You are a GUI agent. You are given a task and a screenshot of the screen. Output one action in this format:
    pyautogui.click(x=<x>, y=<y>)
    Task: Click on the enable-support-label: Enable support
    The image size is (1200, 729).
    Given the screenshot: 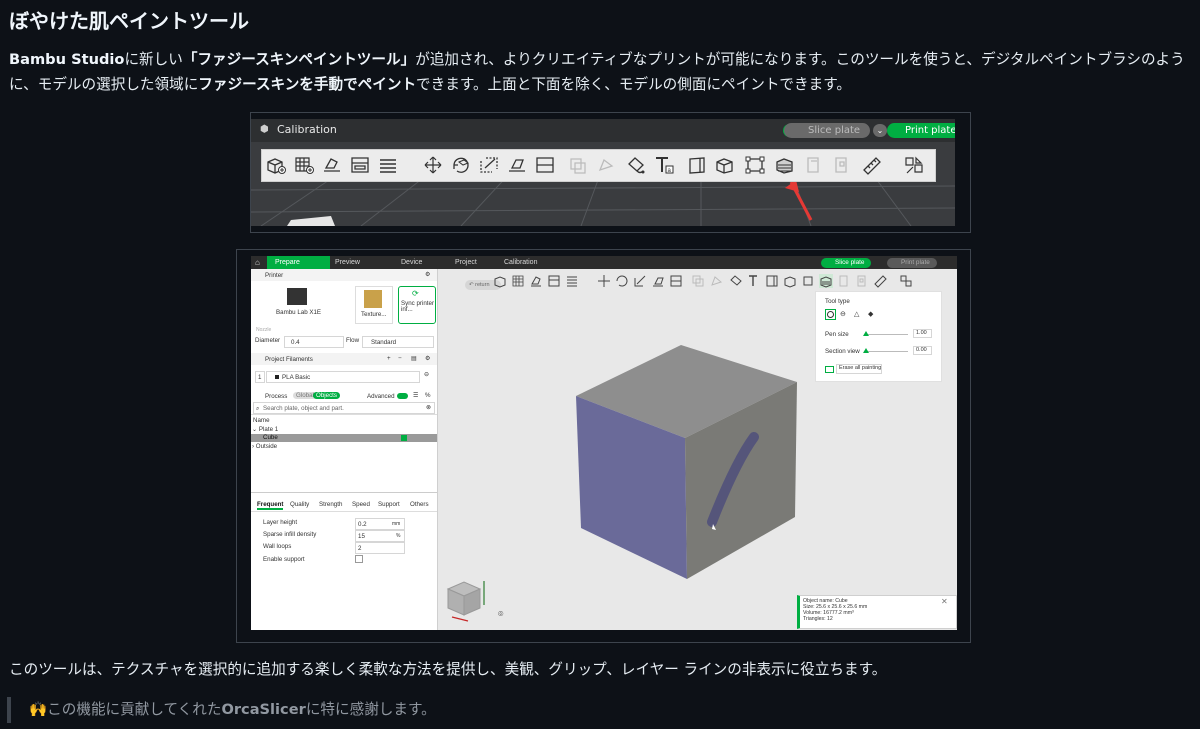 What is the action you would take?
    pyautogui.click(x=284, y=559)
    